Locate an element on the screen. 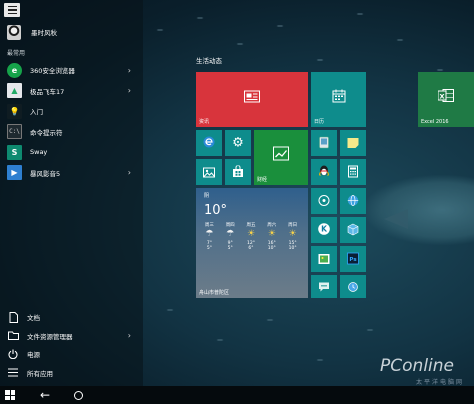 The width and height of the screenshot is (474, 404). app-label: 360安全浏览器 is located at coordinates (52, 71).